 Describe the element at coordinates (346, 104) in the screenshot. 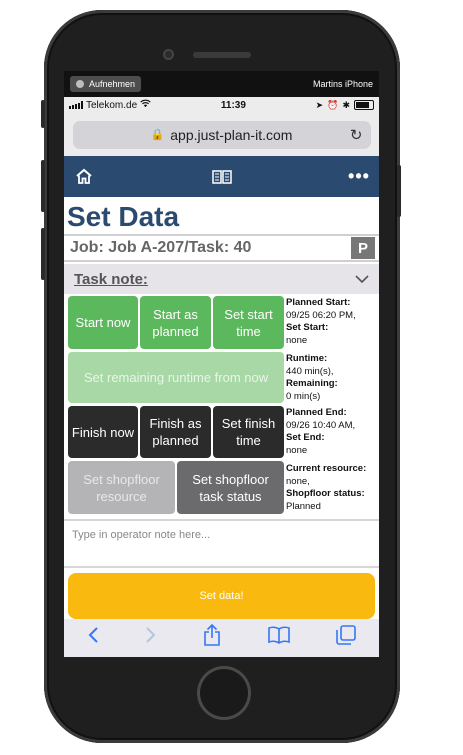

I see `bluetooth-icon: ✱` at that location.